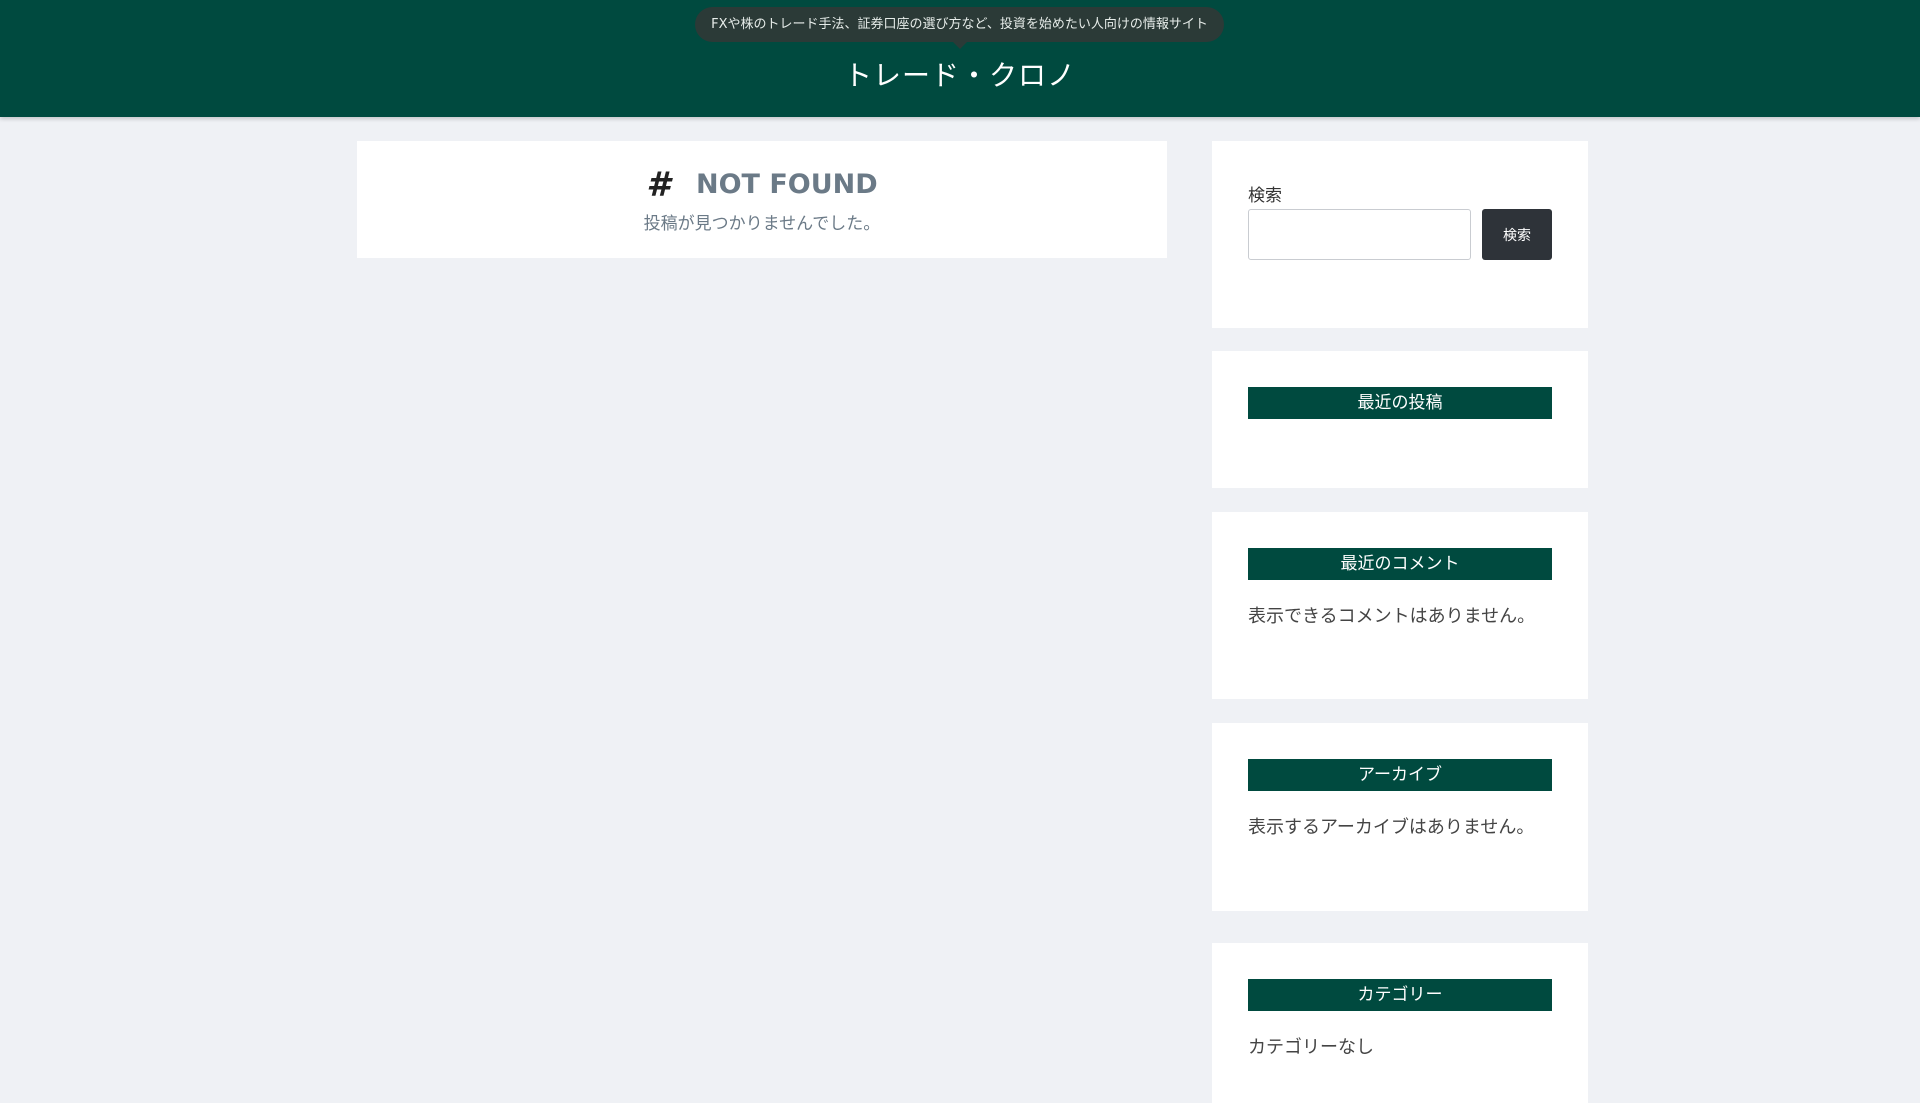 This screenshot has width=1920, height=1103. I want to click on not-found-message: 投稿が見つかりませんでした。, so click(762, 224).